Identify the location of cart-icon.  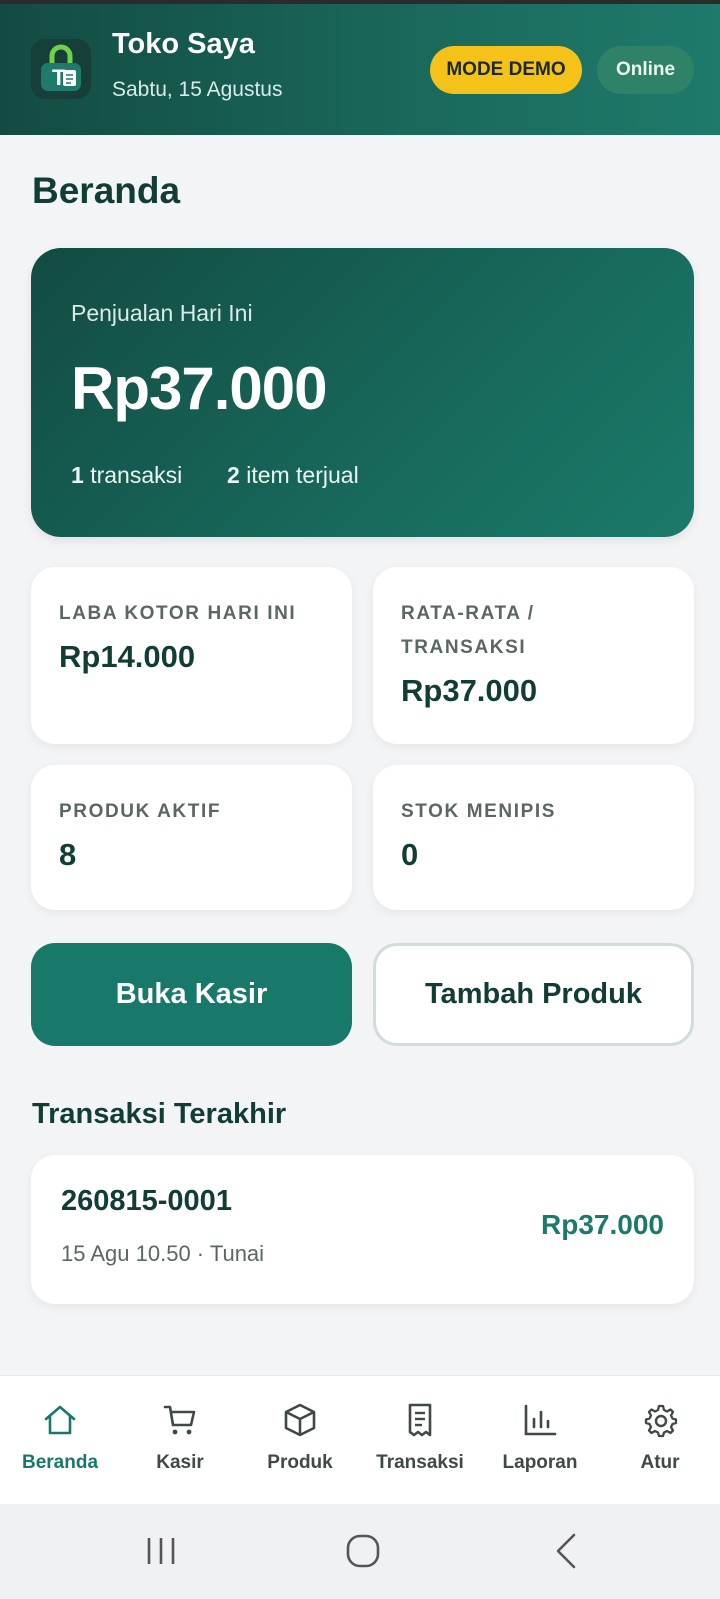
(179, 1420).